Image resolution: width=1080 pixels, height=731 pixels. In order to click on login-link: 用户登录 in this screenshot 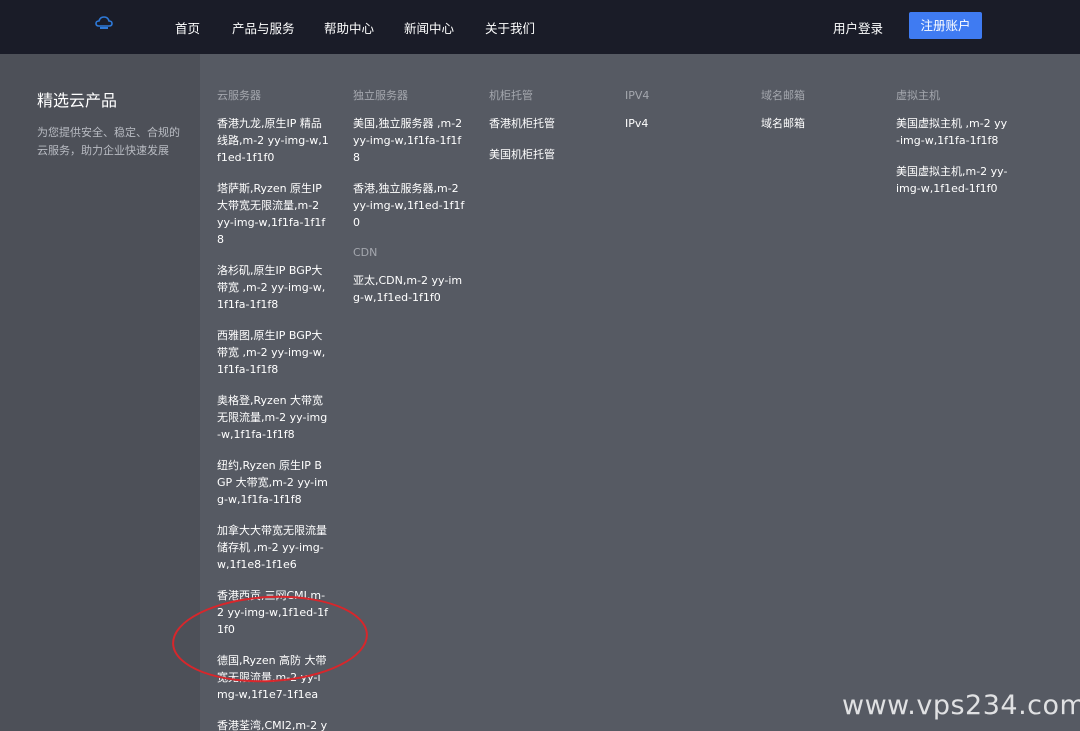, I will do `click(858, 27)`.